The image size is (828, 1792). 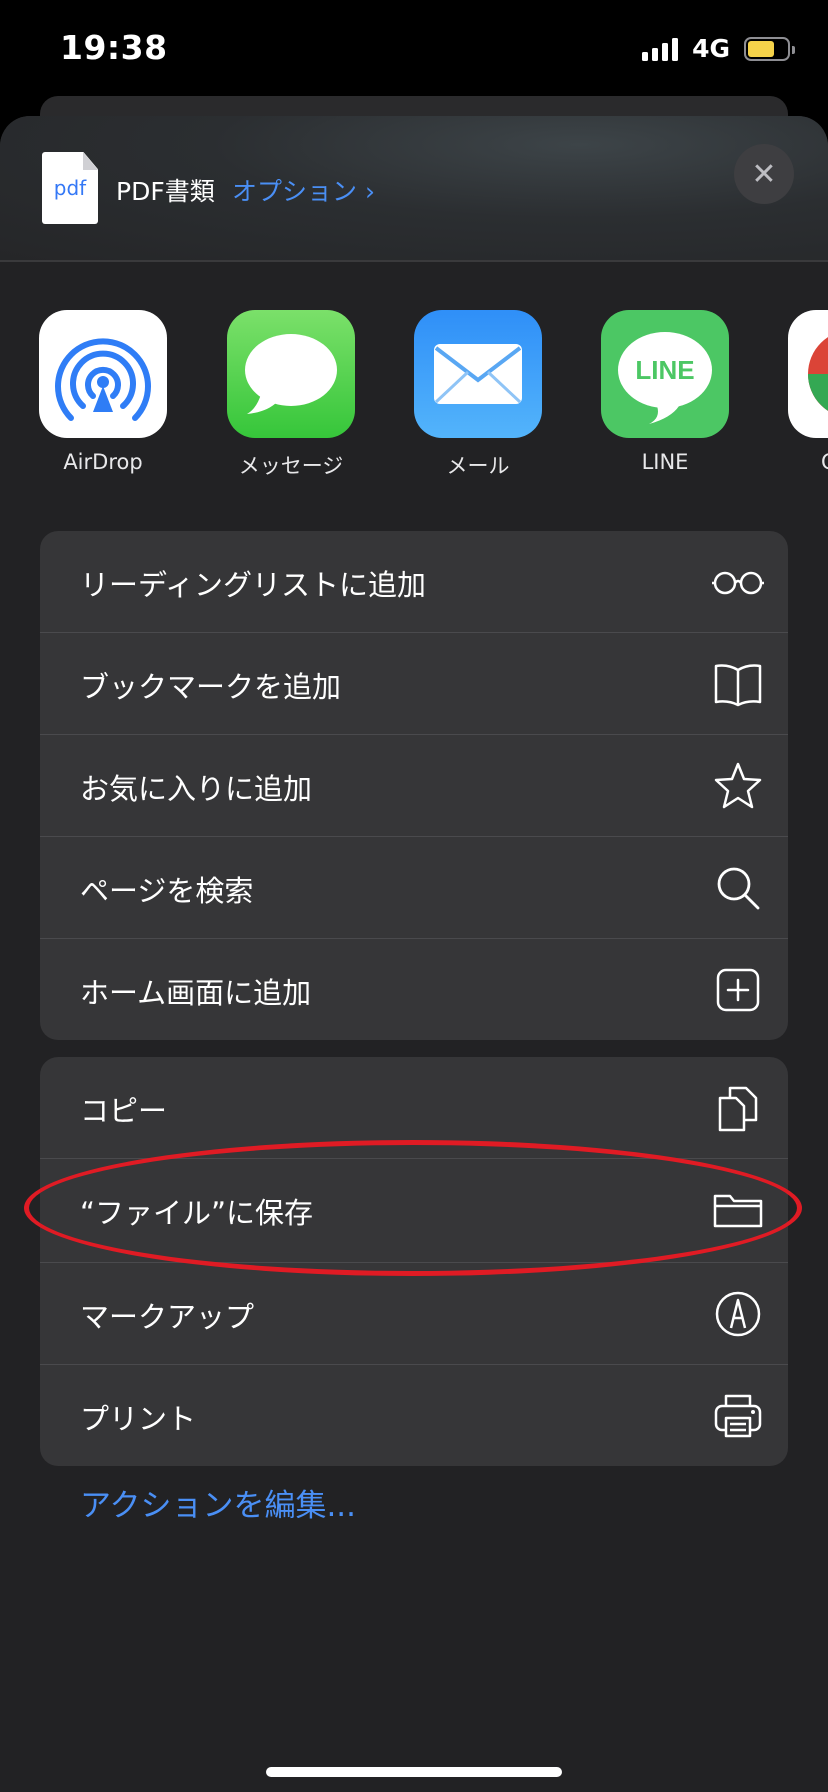 I want to click on action-label: “ファイル”に保存, so click(x=197, y=1213).